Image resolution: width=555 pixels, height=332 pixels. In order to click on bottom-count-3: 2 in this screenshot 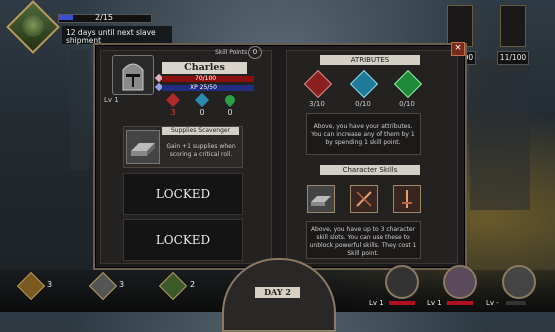, I will do `click(193, 284)`.